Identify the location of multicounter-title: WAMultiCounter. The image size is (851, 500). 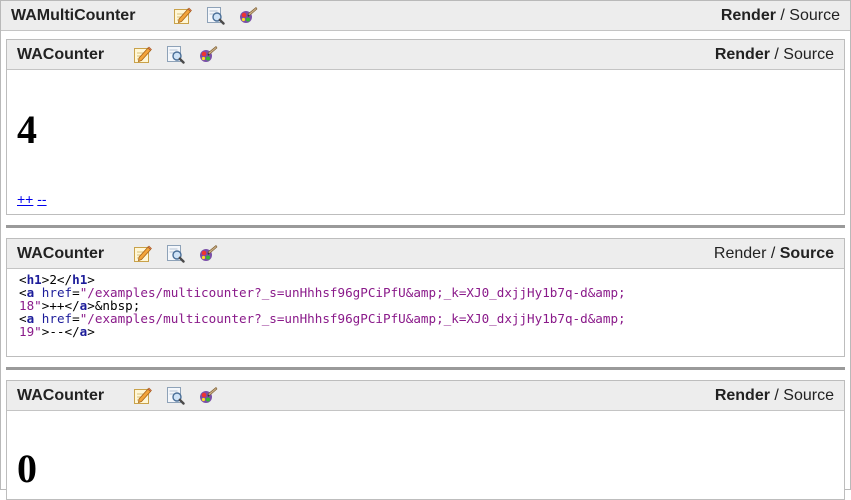
(73, 15).